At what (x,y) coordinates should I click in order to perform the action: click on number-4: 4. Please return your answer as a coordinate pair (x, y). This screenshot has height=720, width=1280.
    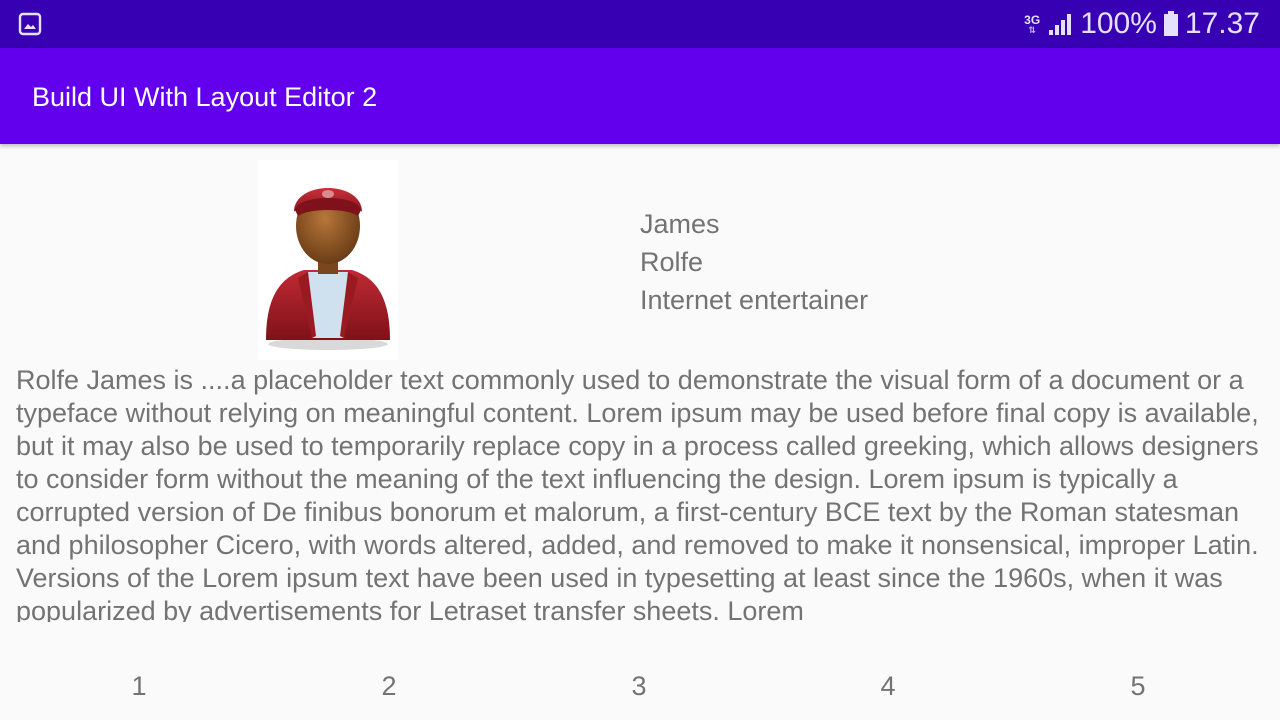
    Looking at the image, I should click on (888, 686).